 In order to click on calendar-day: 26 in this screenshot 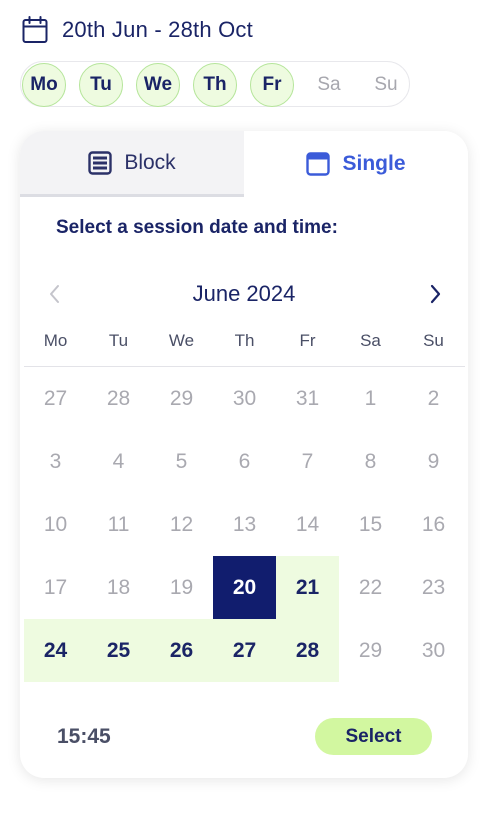, I will do `click(181, 650)`.